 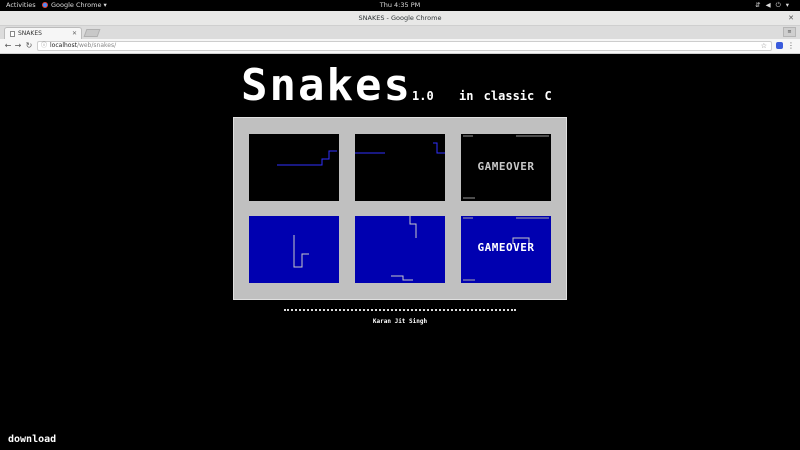 What do you see at coordinates (779, 45) in the screenshot?
I see `pocket-extension-icon` at bounding box center [779, 45].